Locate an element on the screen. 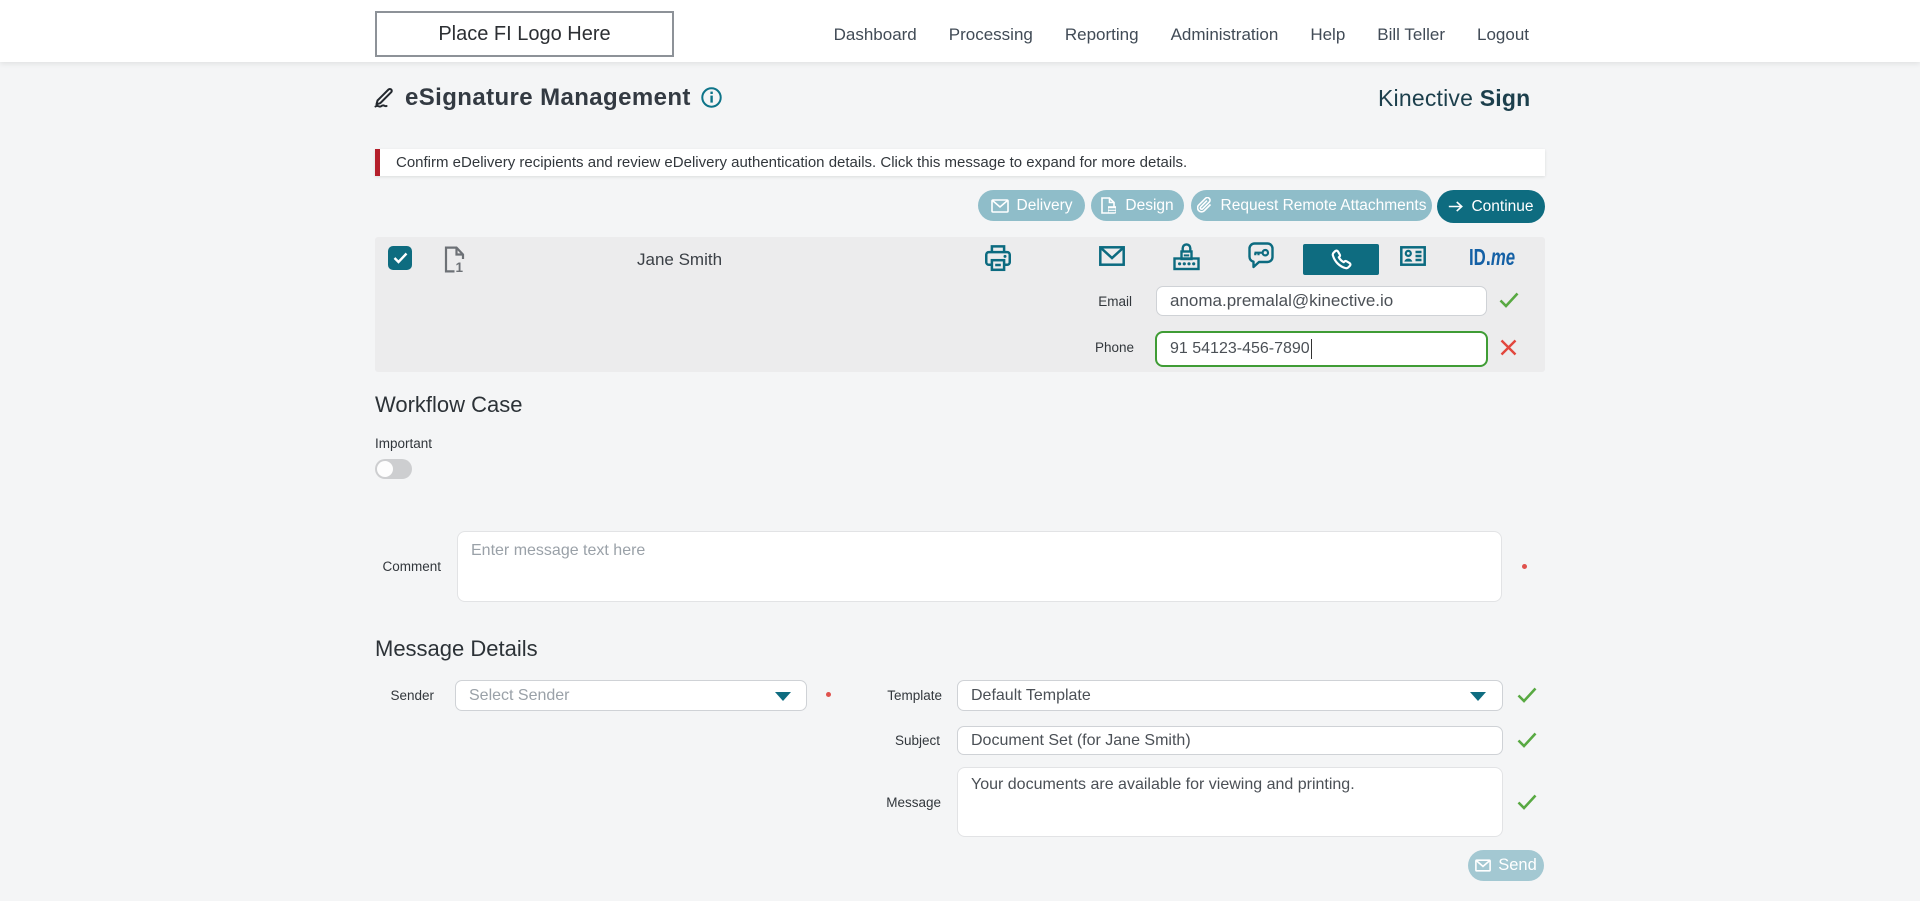 This screenshot has width=1920, height=901. svg-text: 1 is located at coordinates (460, 266).